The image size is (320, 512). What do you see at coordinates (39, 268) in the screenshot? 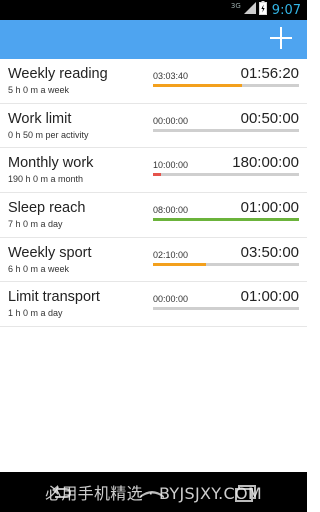
I see `goal-subtitle: 6 h 0 m a week` at bounding box center [39, 268].